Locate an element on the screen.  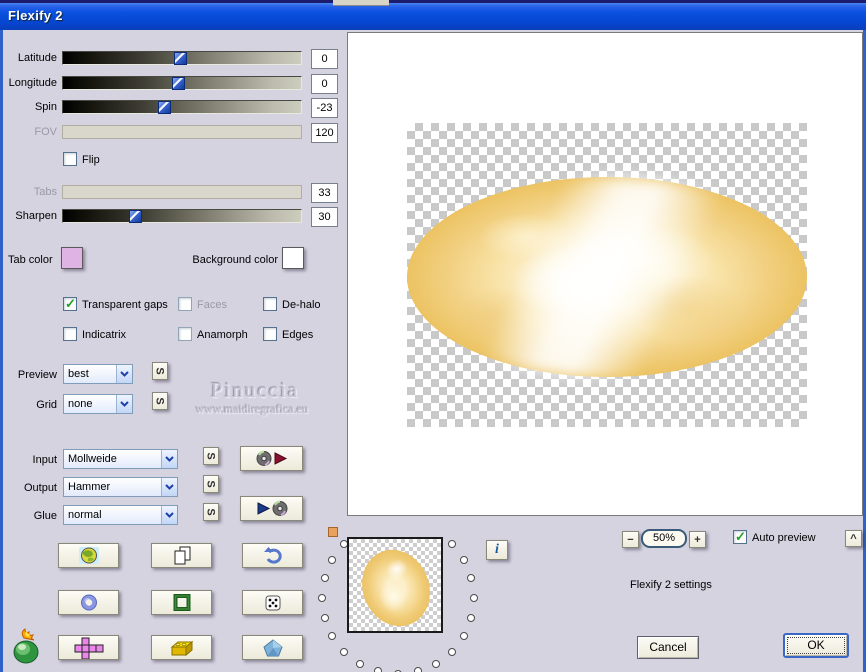
flaming-pear-logo is located at coordinates (28, 647).